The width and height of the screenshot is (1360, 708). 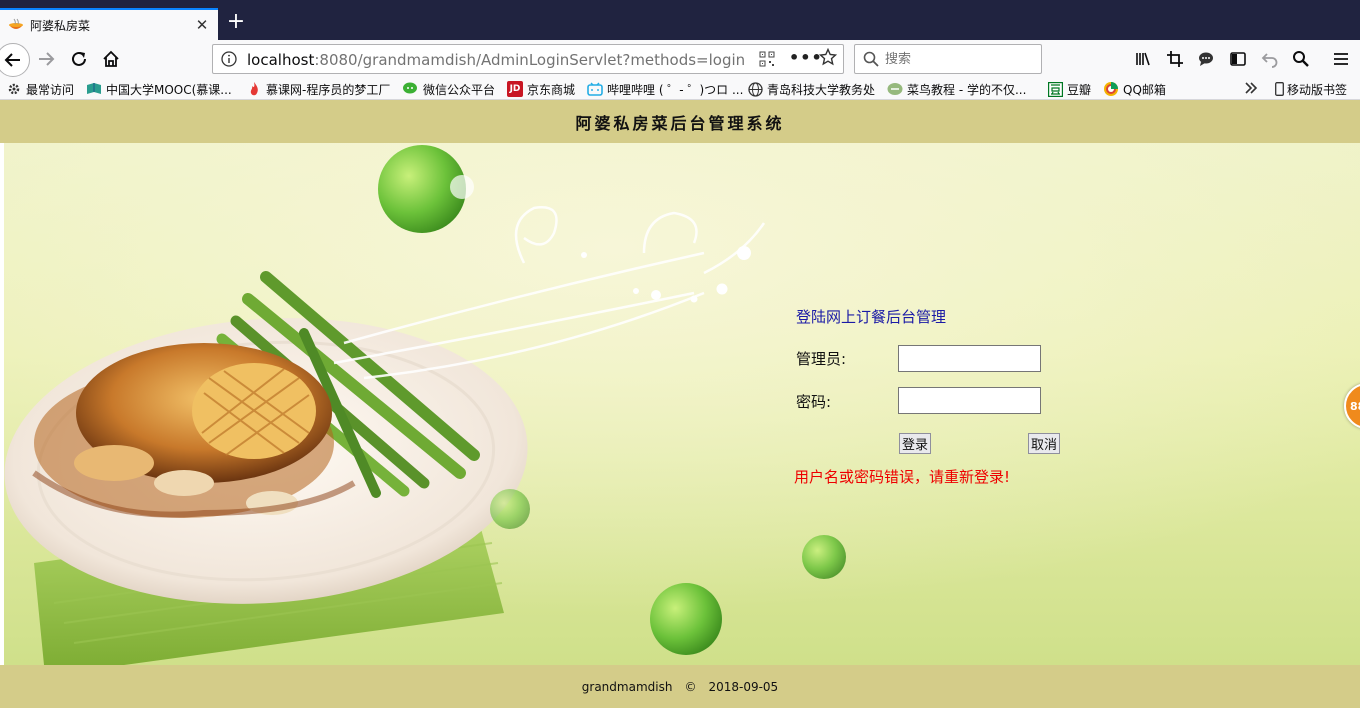 What do you see at coordinates (60, 25) in the screenshot?
I see `tab-title: 阿婆私房菜` at bounding box center [60, 25].